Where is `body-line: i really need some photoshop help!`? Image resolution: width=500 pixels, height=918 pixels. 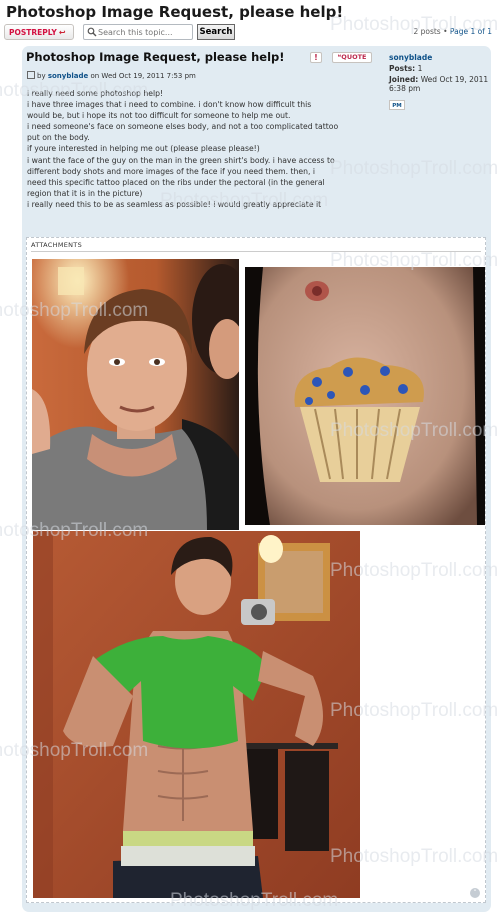
body-line: i really need some photoshop help! is located at coordinates (95, 93).